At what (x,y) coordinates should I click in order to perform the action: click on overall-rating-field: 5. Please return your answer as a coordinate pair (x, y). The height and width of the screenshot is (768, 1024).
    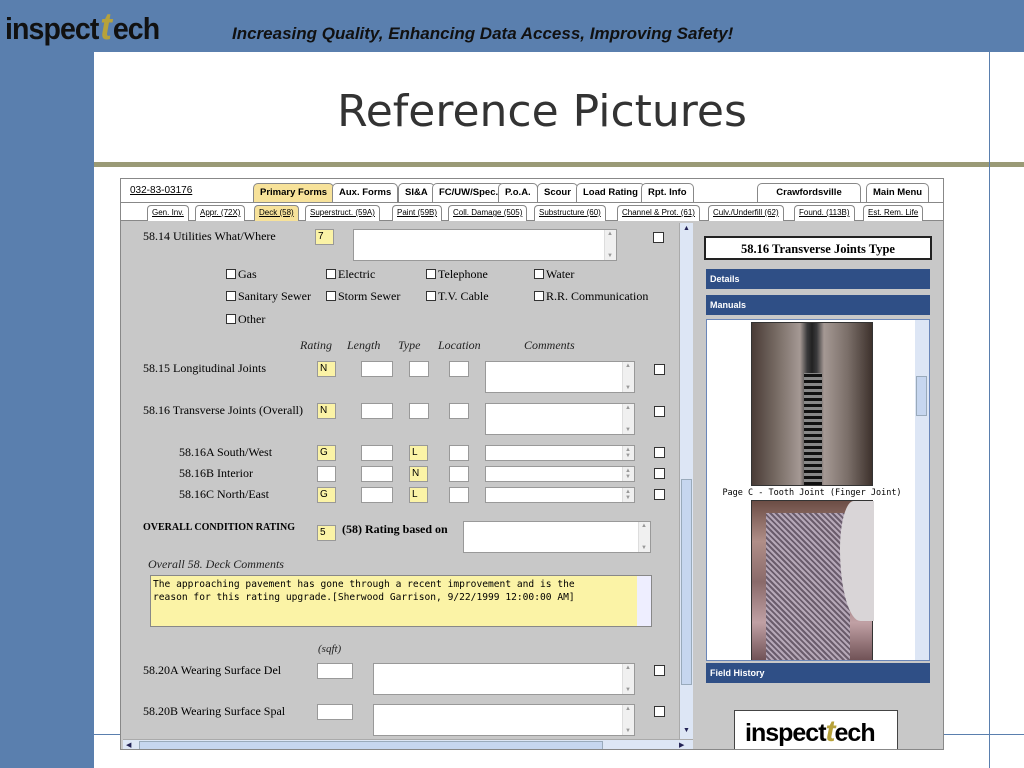
    Looking at the image, I should click on (326, 533).